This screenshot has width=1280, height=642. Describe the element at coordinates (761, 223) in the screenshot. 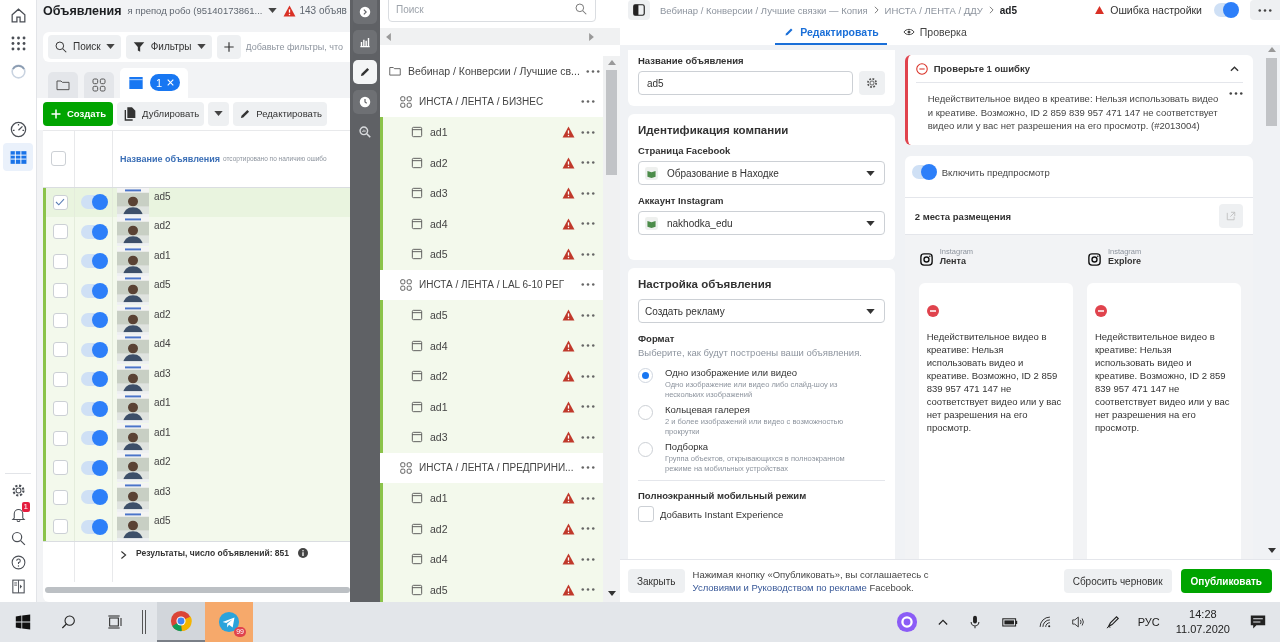

I see `account-select: nakhodka_edu` at that location.